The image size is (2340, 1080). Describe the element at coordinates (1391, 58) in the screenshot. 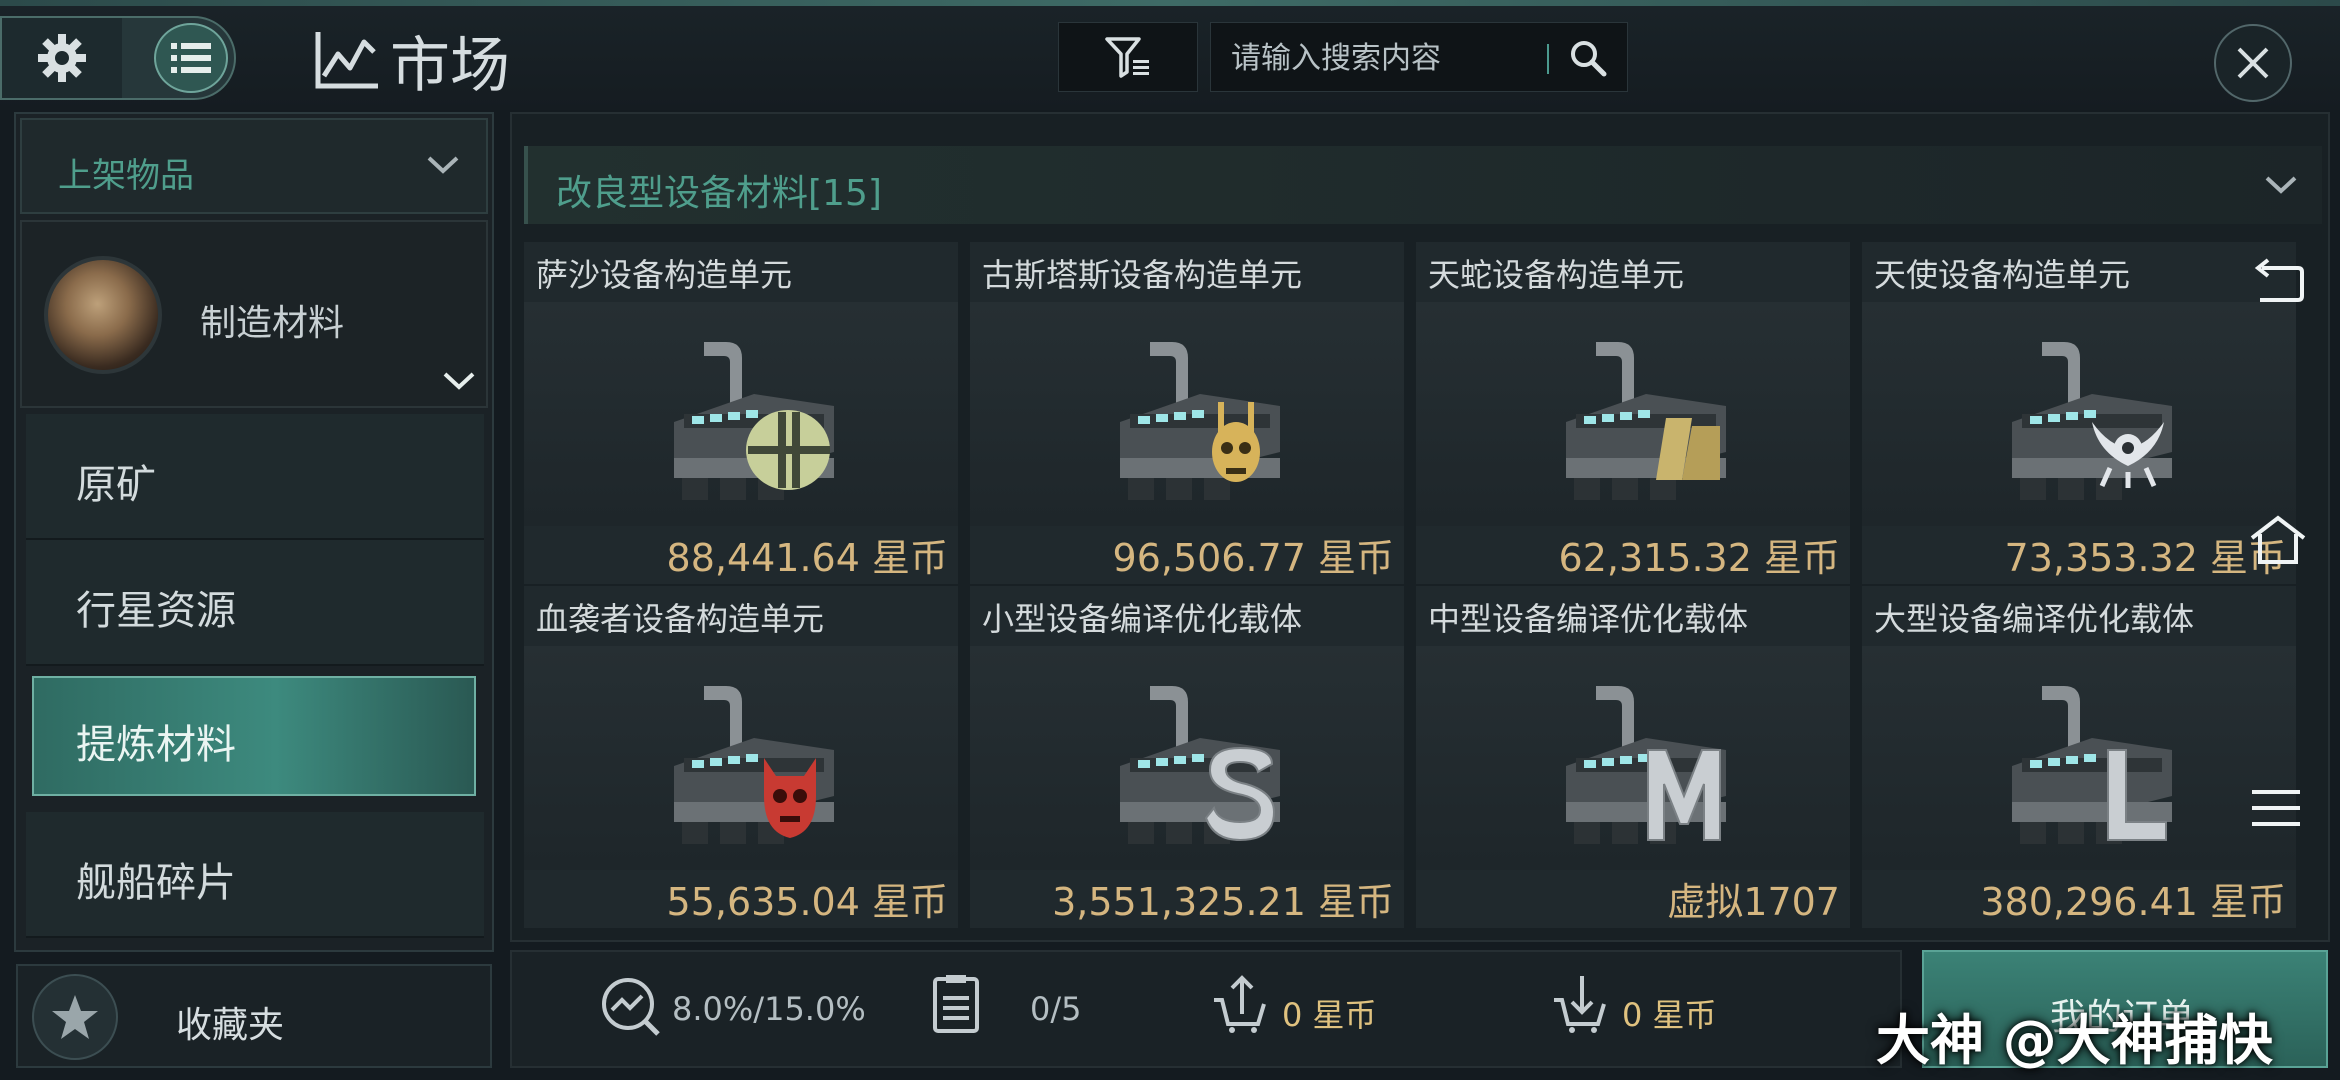

I see `search-input` at that location.